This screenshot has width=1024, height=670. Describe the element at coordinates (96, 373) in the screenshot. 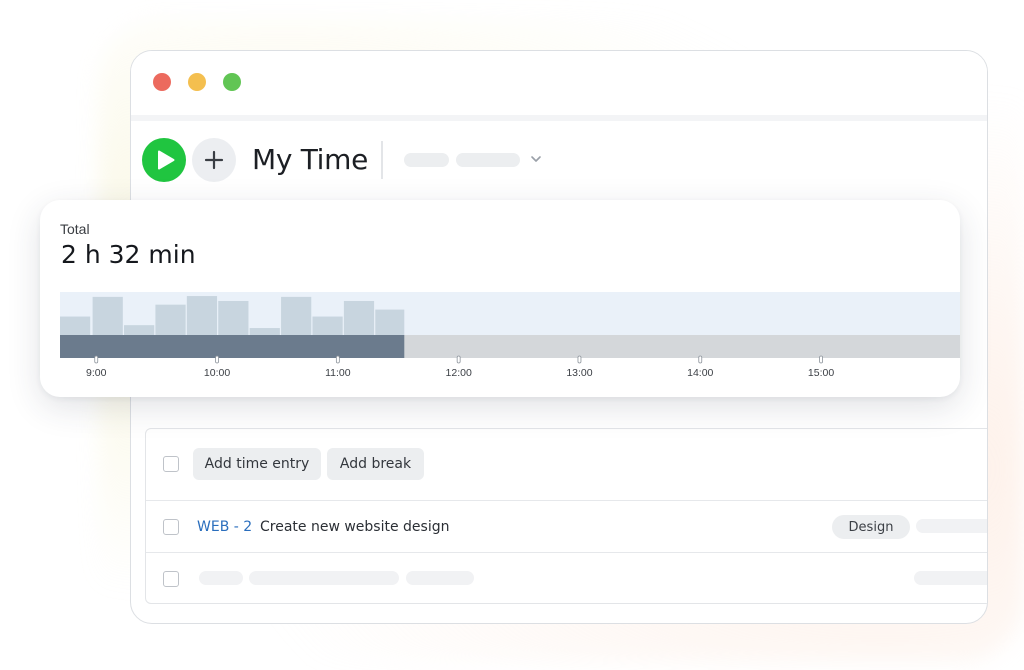

I see `tick-label: 9:00` at that location.